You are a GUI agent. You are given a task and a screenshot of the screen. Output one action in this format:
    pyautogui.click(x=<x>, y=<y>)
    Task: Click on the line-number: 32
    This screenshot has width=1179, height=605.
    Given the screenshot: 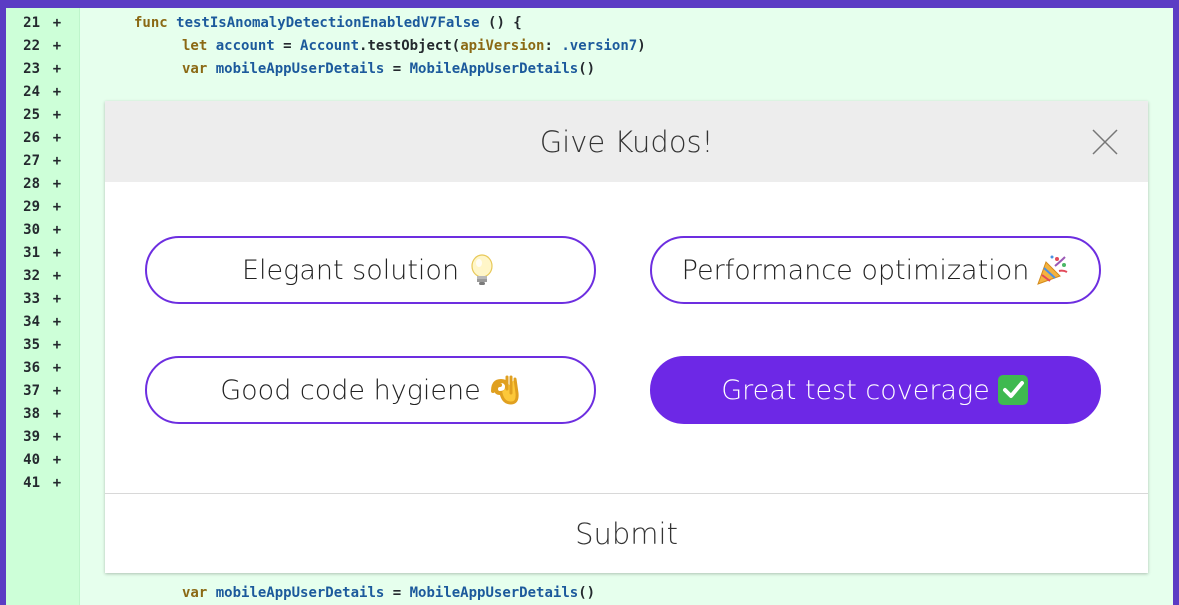 What is the action you would take?
    pyautogui.click(x=31, y=276)
    